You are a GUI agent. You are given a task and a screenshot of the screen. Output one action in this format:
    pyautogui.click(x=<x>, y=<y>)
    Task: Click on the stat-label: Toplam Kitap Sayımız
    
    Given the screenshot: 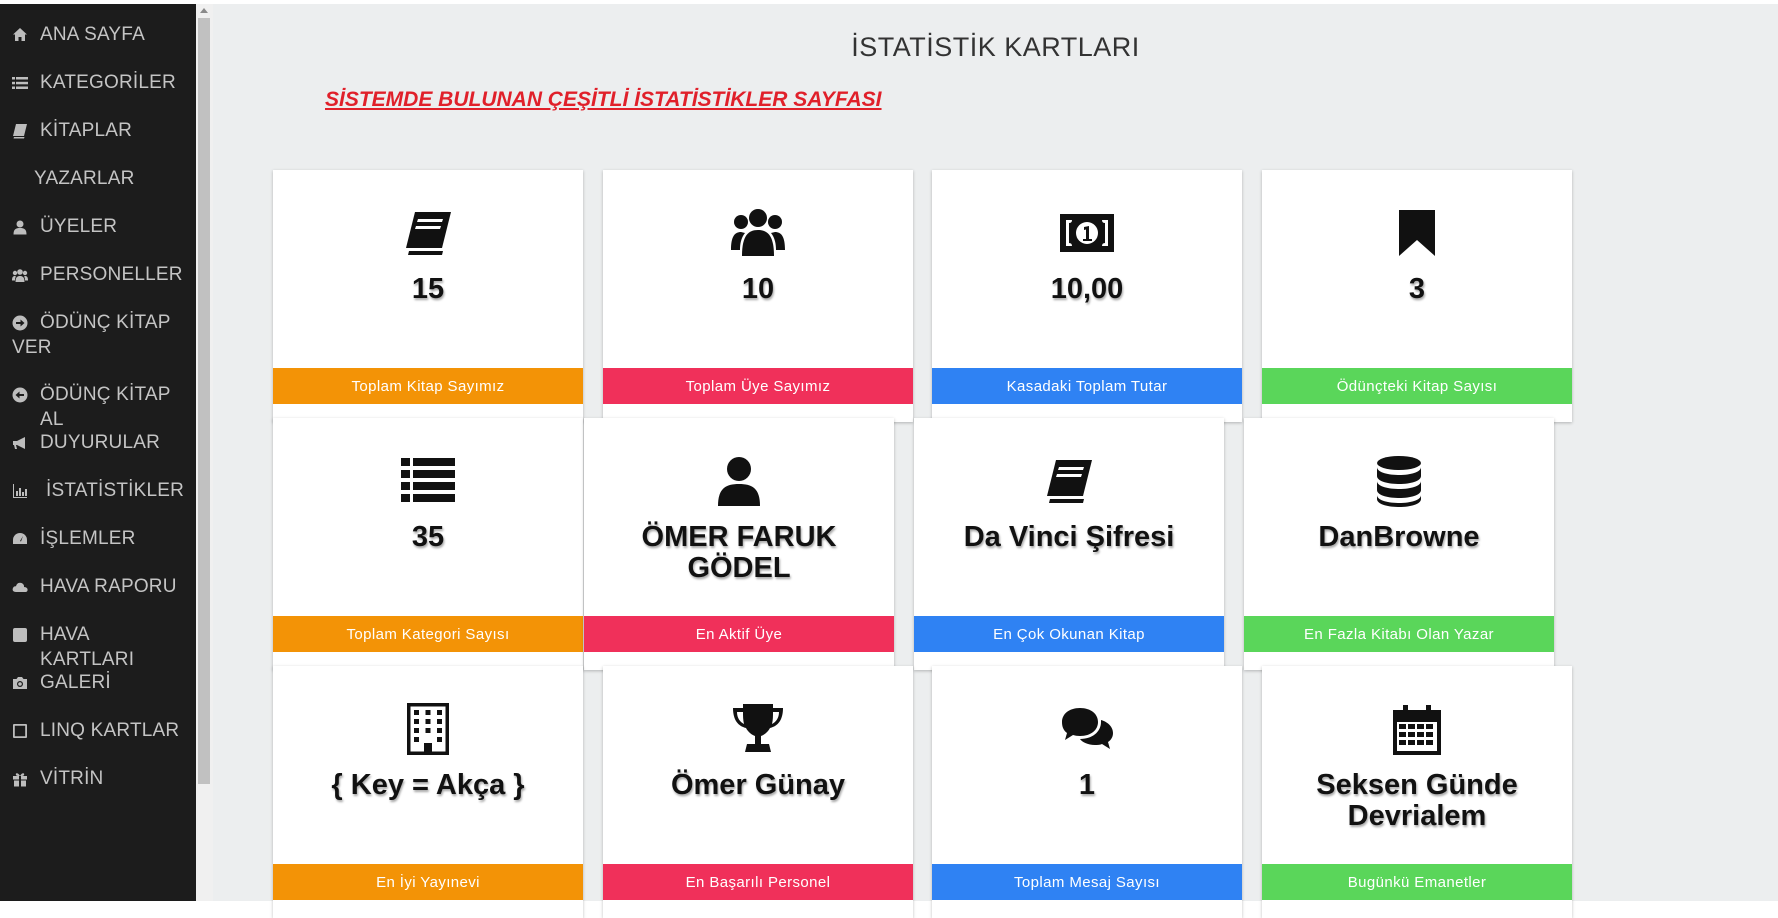 What is the action you would take?
    pyautogui.click(x=428, y=386)
    